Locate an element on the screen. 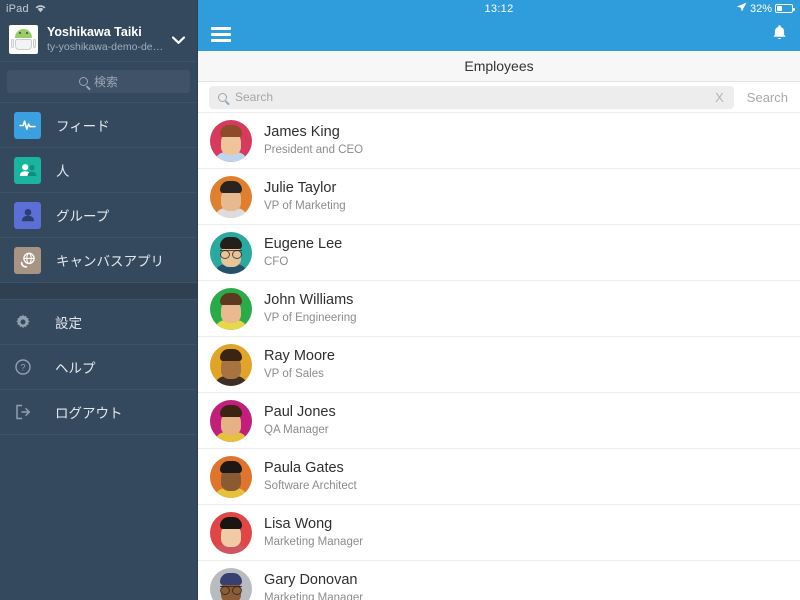 This screenshot has height=600, width=800. top-navbar is located at coordinates (499, 34).